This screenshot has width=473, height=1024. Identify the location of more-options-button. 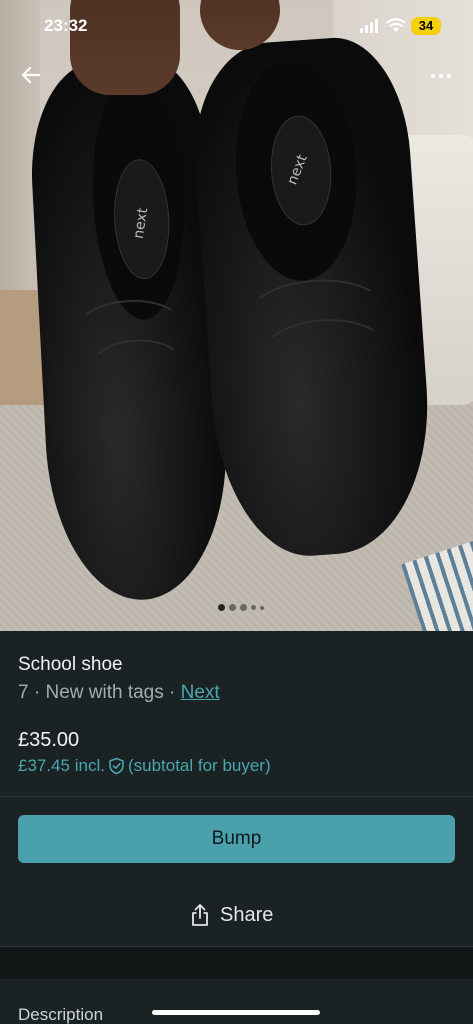
(441, 76).